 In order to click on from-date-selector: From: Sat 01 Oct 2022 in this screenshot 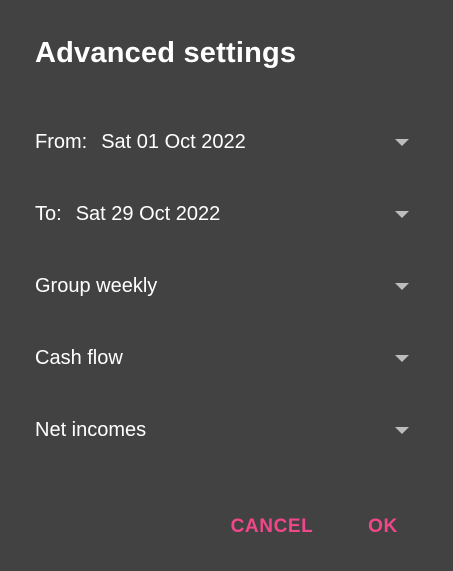, I will do `click(225, 142)`.